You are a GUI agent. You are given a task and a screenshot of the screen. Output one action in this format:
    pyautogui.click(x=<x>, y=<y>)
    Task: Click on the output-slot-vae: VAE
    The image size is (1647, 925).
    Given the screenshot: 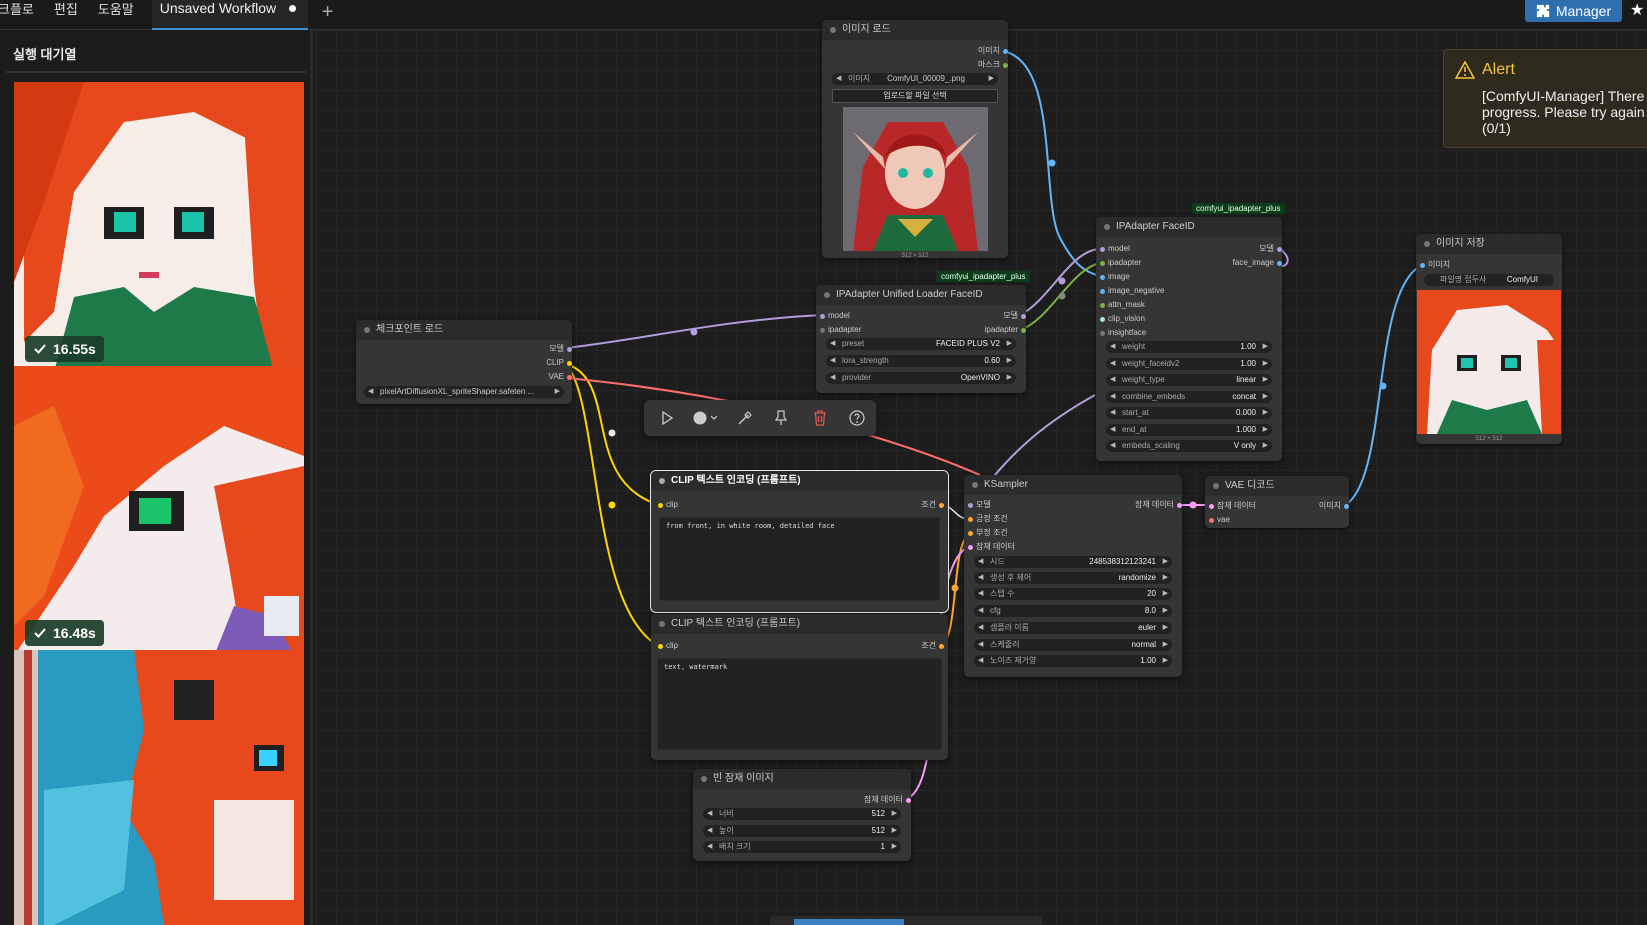 What is the action you would take?
    pyautogui.click(x=560, y=377)
    